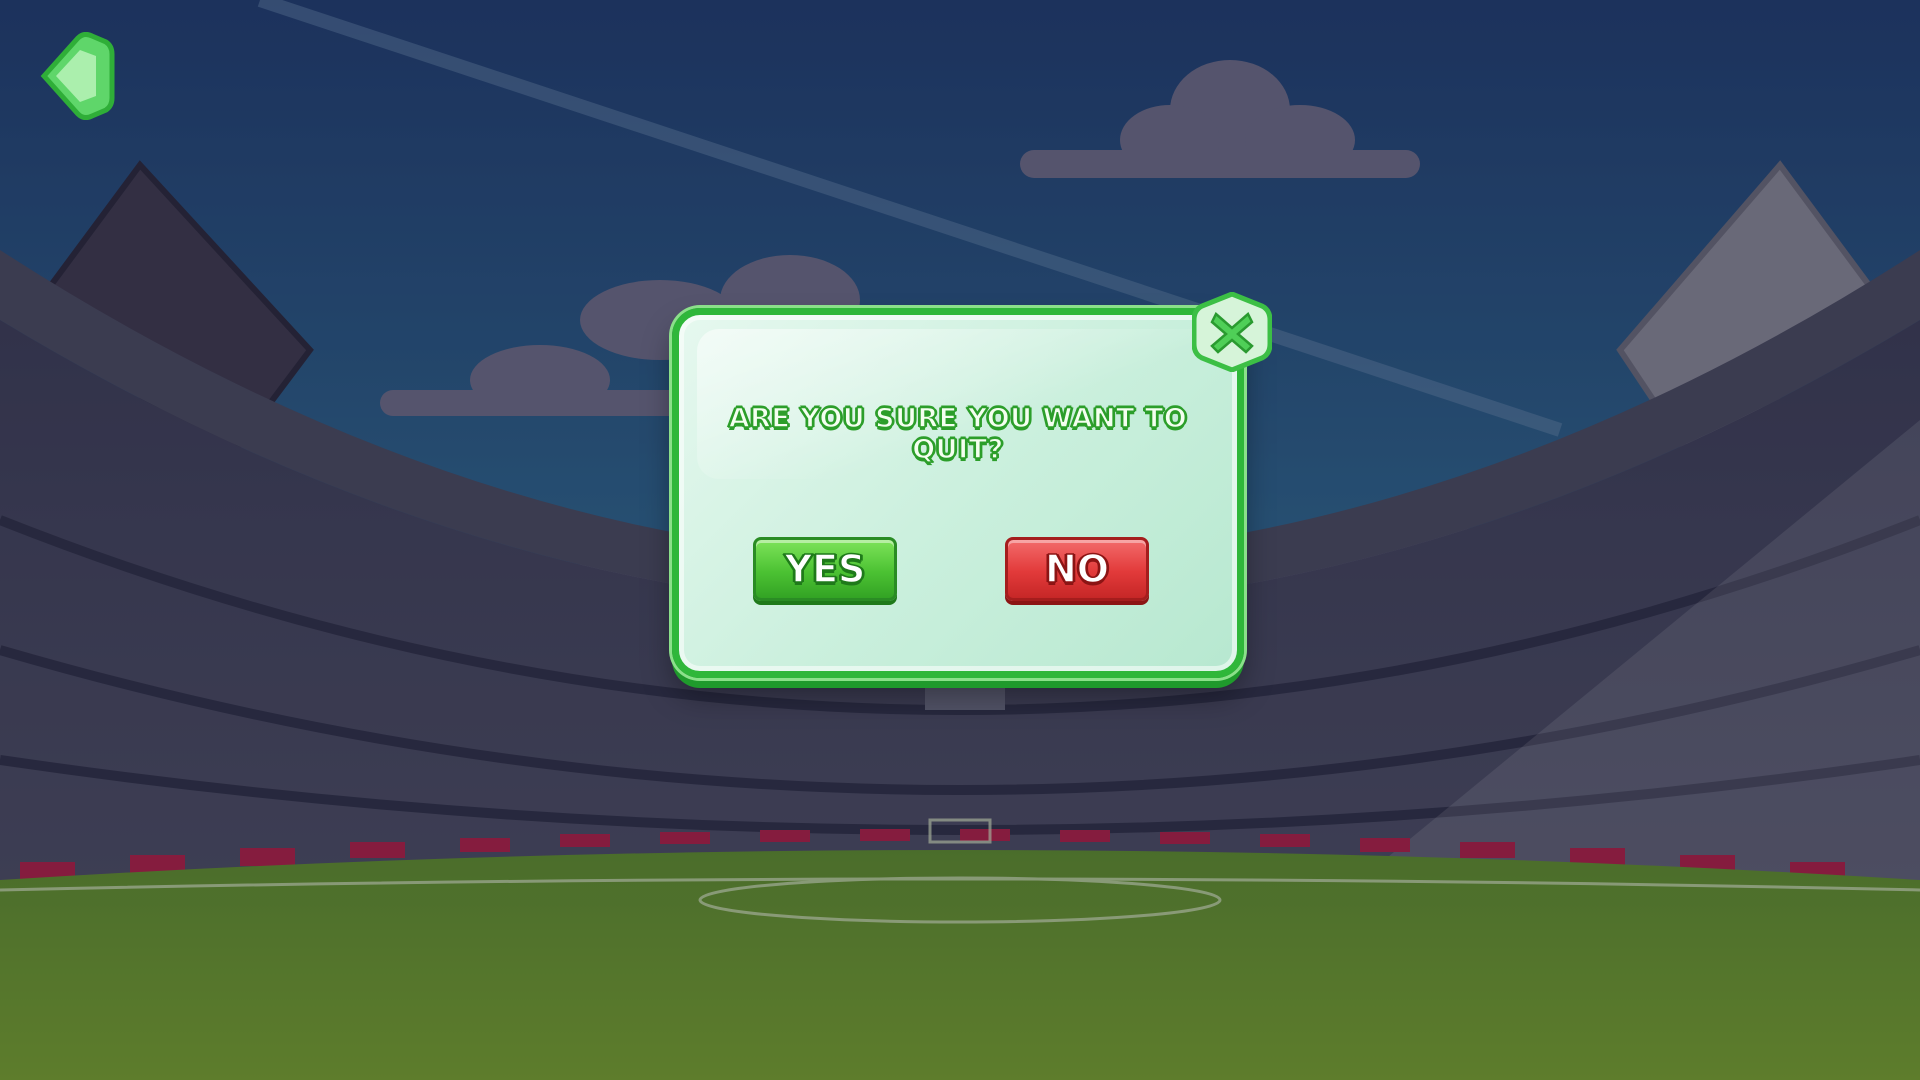 This screenshot has width=1920, height=1080. What do you see at coordinates (958, 434) in the screenshot?
I see `dialog-title: ARE YOU SURE YOU WANT TO QUIT?` at bounding box center [958, 434].